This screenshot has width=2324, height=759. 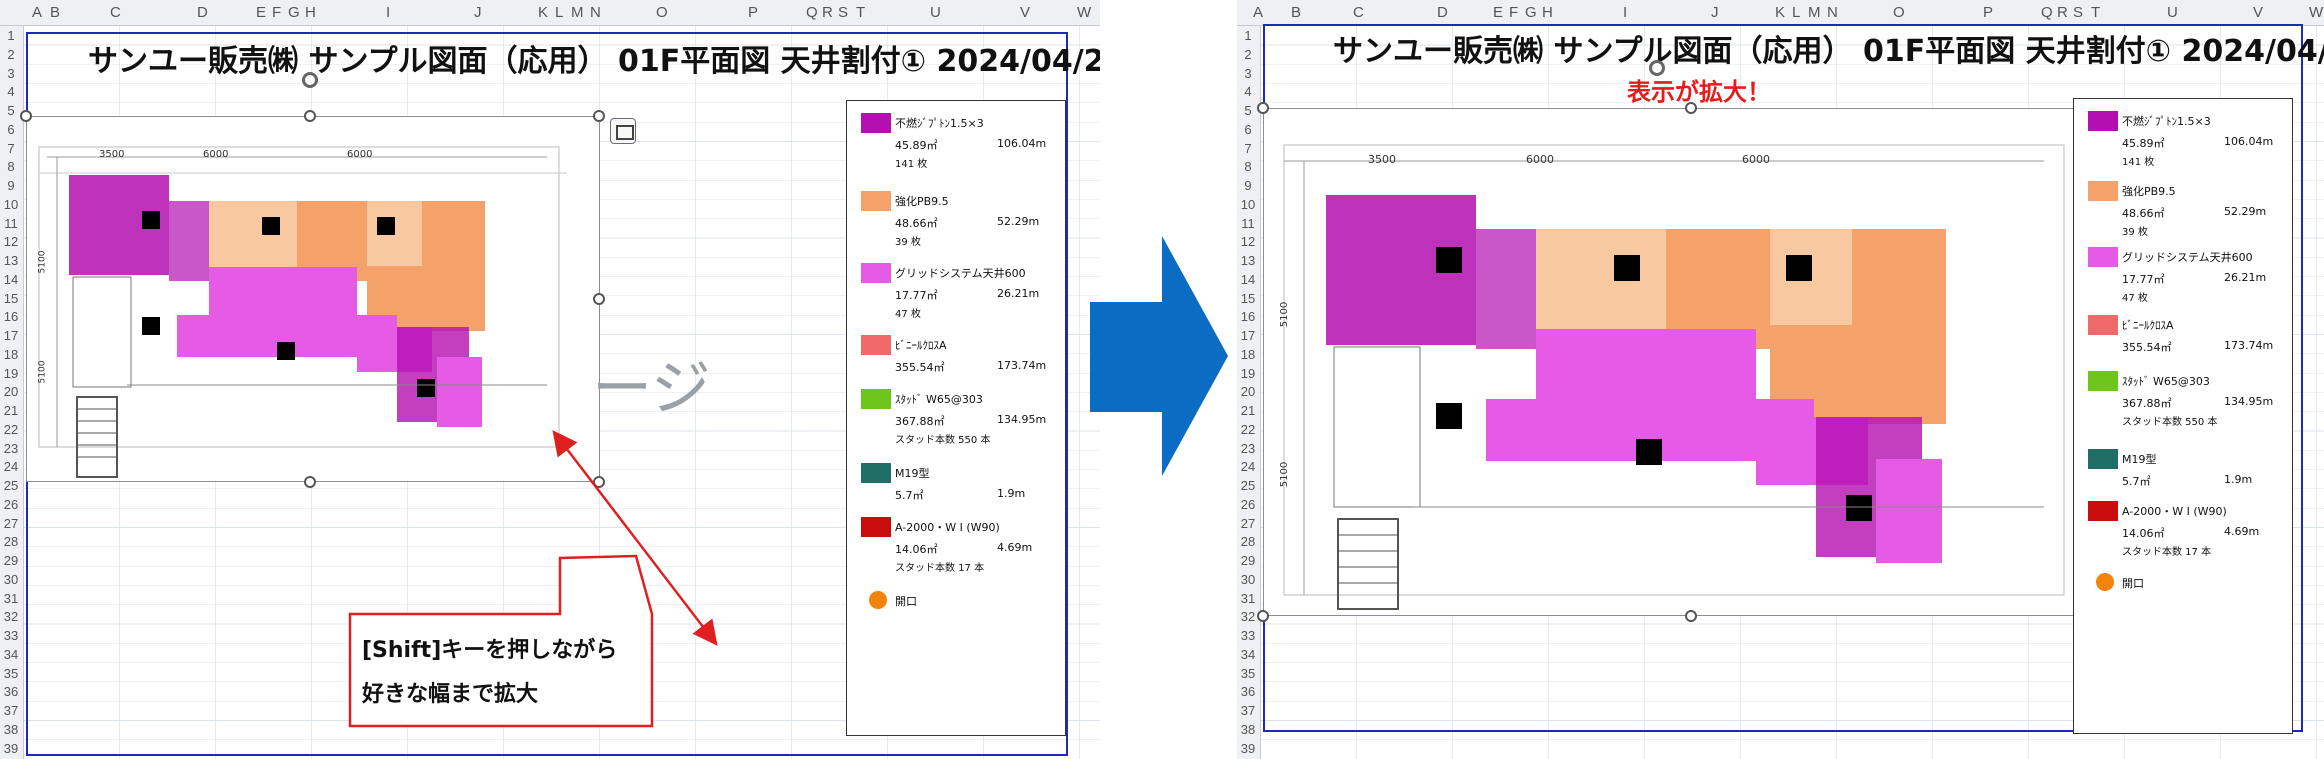 I want to click on row-header-1: 1, so click(x=1248, y=35).